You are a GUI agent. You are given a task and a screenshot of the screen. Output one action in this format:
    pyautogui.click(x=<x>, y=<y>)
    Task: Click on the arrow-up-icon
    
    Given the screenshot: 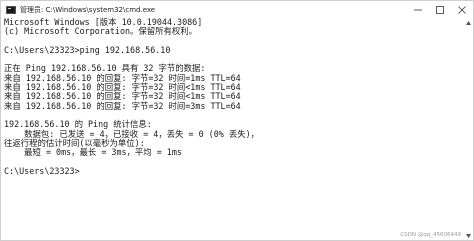 What is the action you would take?
    pyautogui.click(x=468, y=22)
    